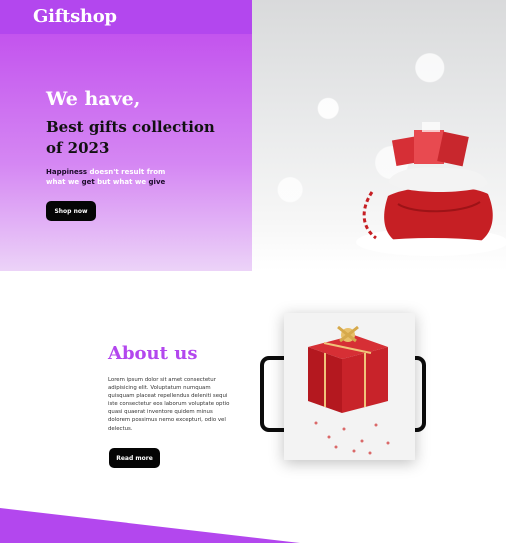  I want to click on gift-box-image, so click(349, 386).